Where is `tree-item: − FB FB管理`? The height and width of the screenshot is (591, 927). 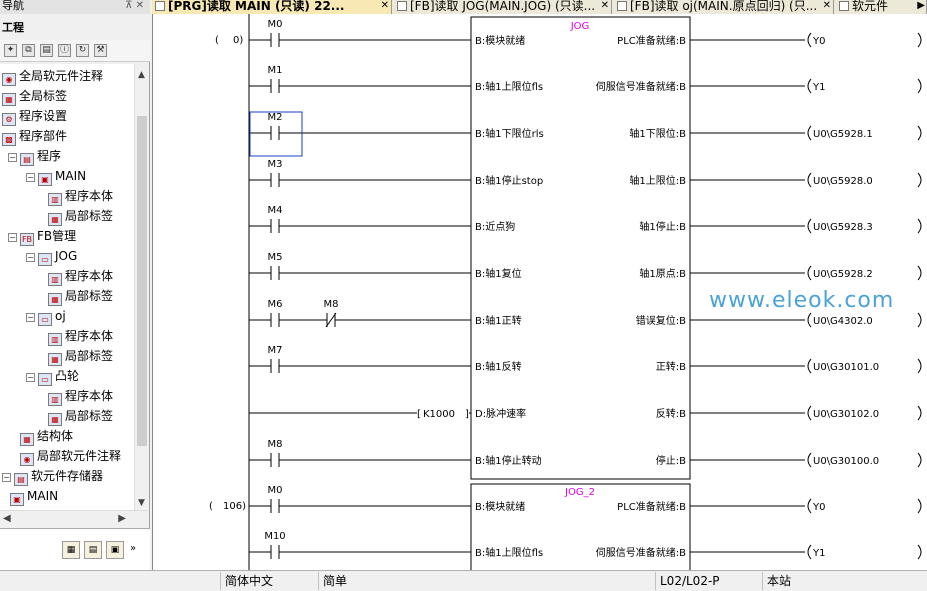
tree-item: − FB FB管理 is located at coordinates (42, 236).